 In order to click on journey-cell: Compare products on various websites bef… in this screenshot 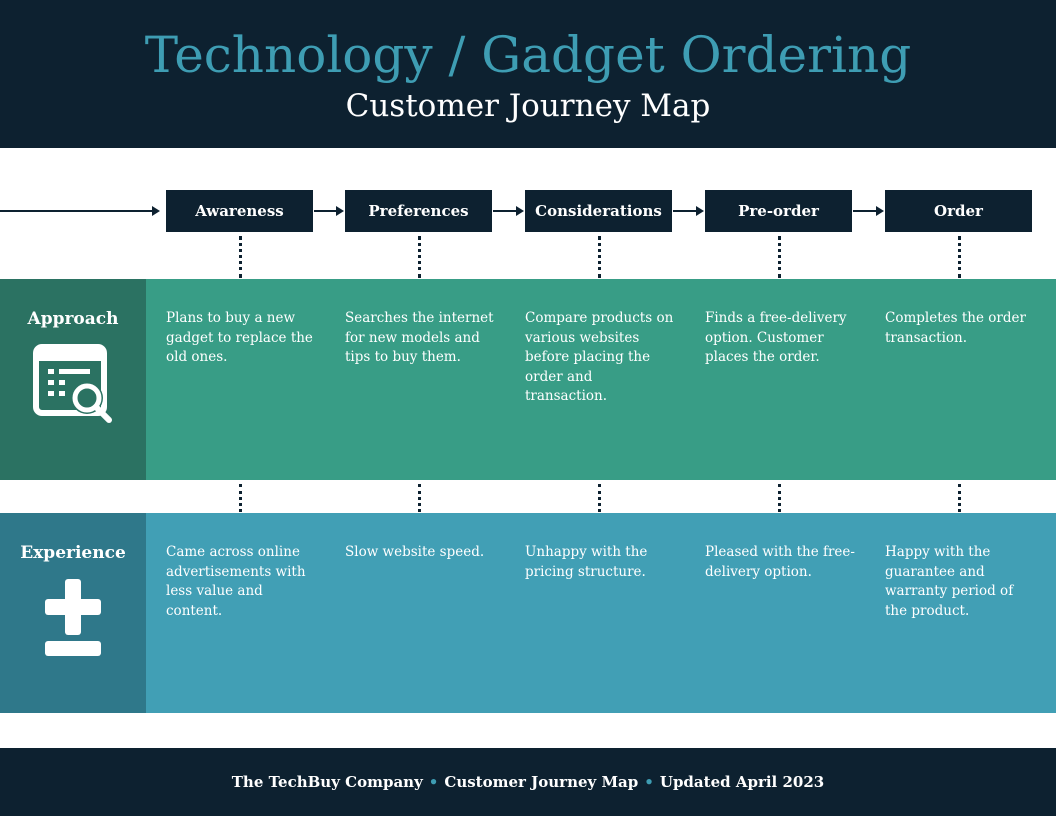, I will do `click(599, 357)`.